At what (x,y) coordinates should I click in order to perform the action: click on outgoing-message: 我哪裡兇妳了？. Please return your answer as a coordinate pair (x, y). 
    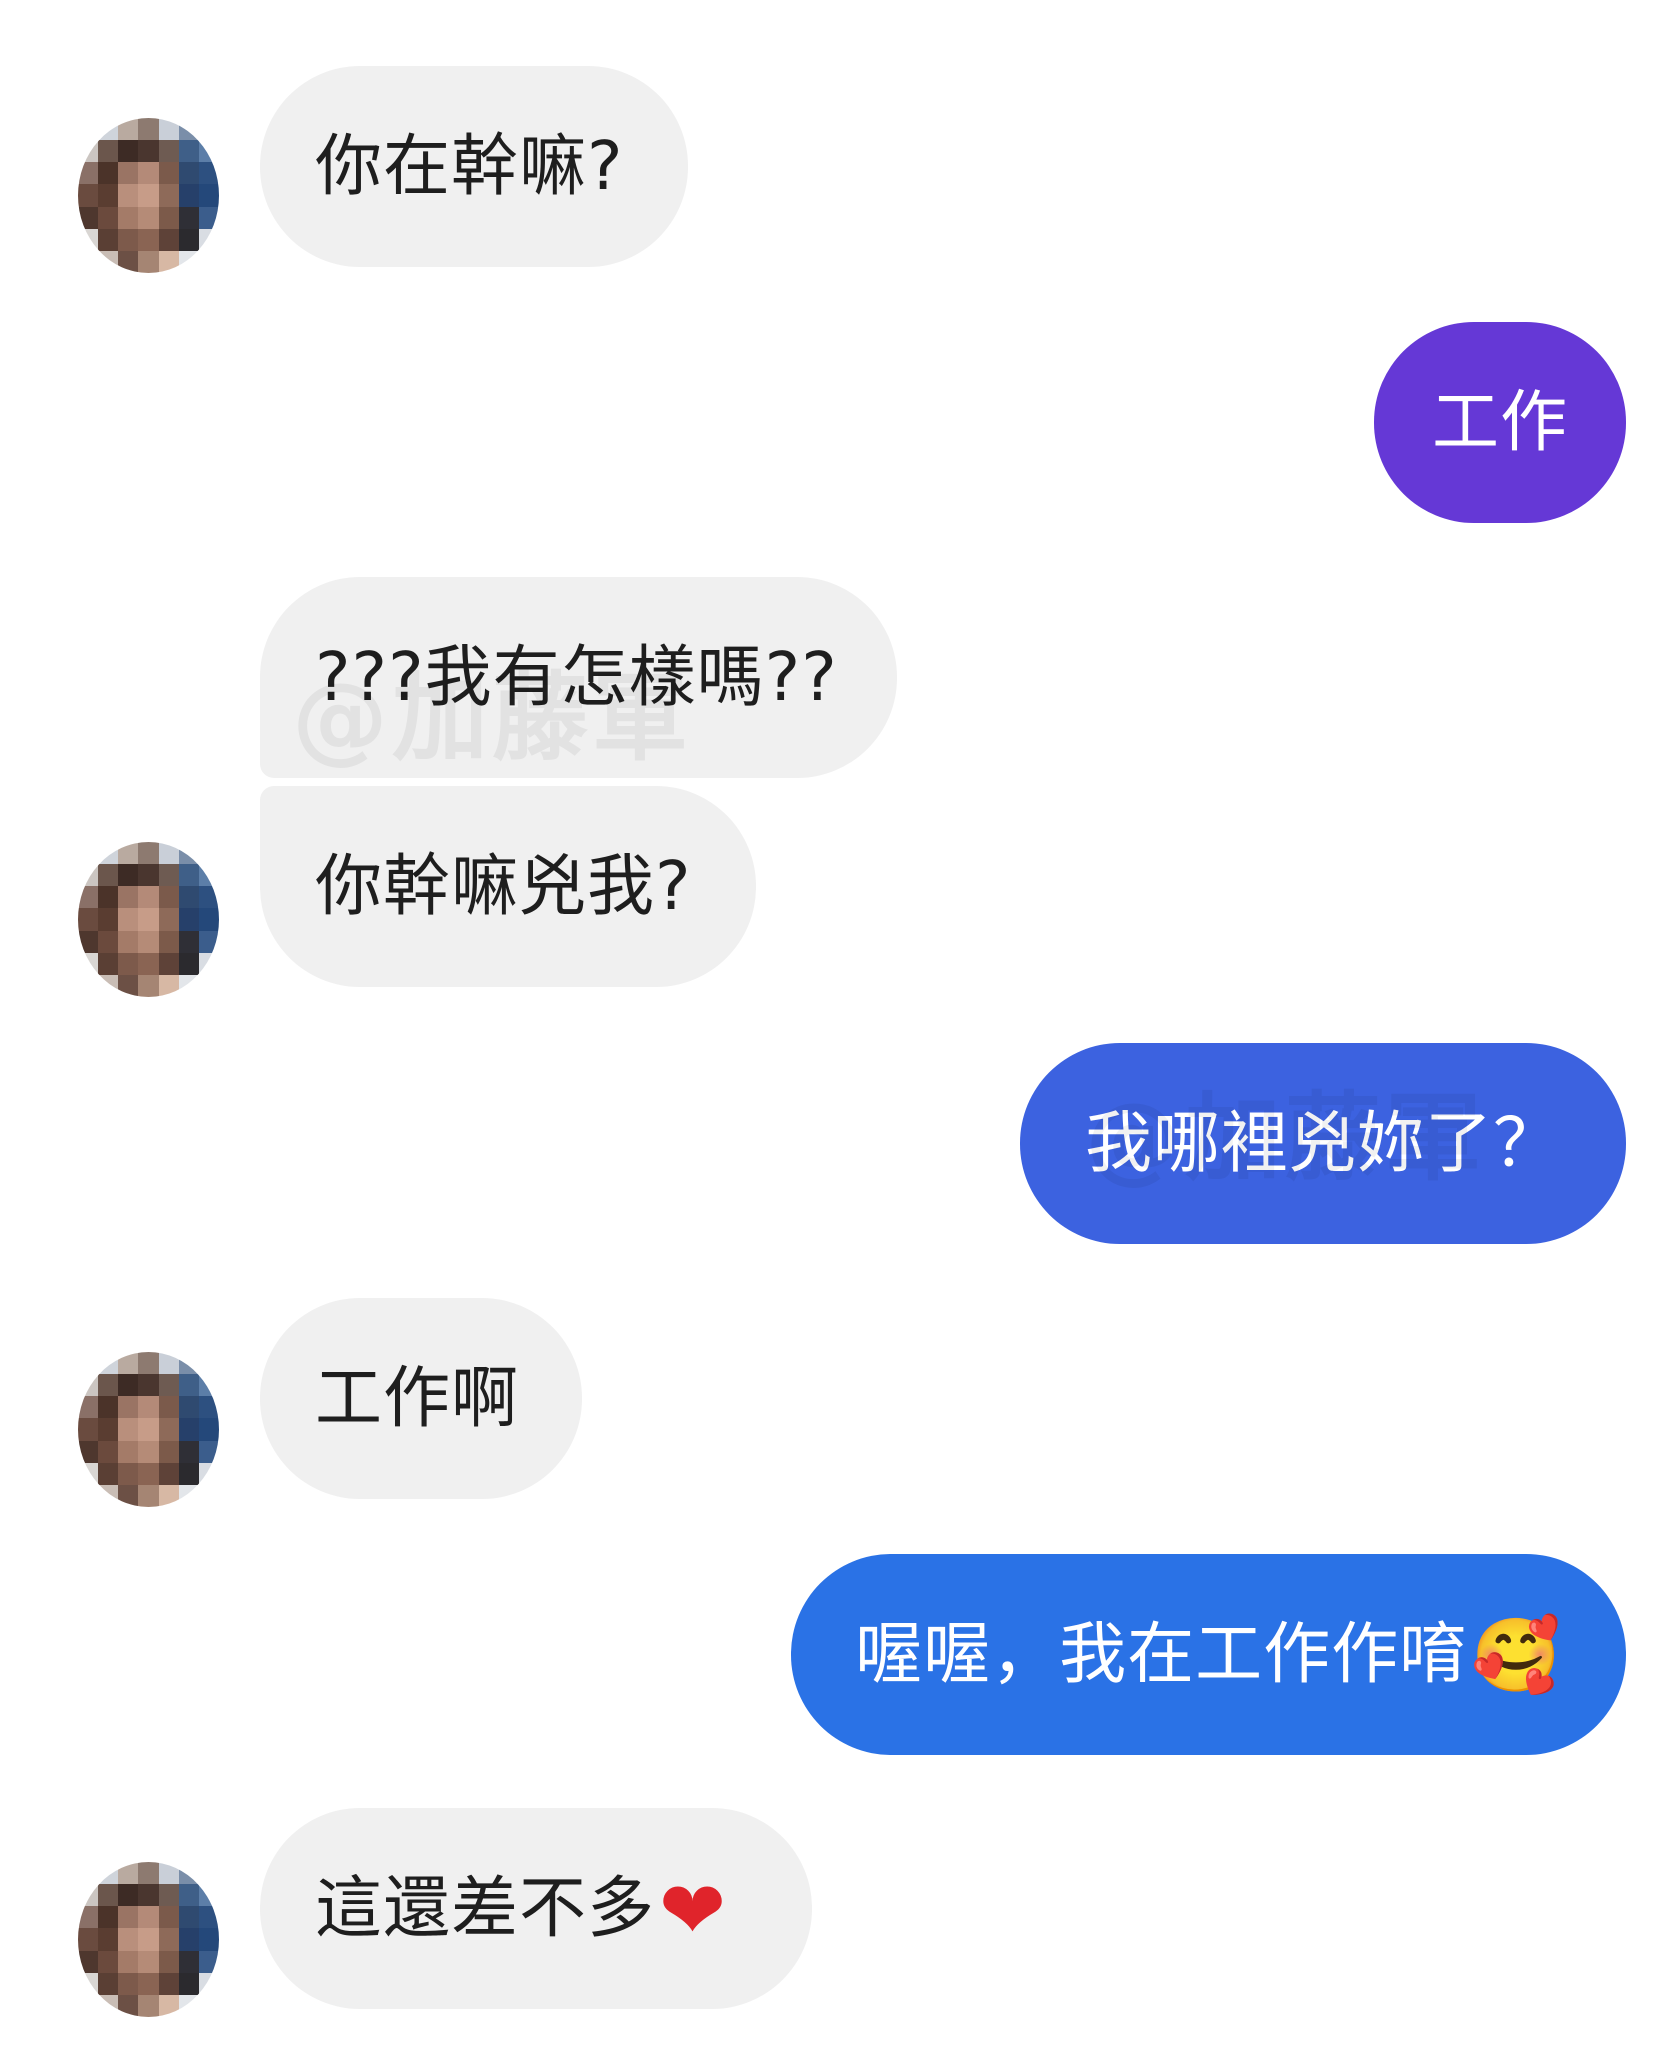
    Looking at the image, I should click on (1323, 1143).